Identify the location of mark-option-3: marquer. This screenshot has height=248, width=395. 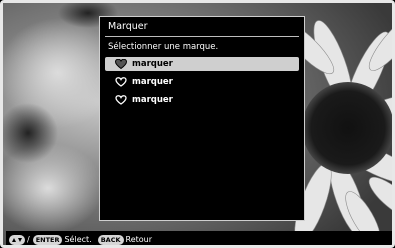
(202, 100).